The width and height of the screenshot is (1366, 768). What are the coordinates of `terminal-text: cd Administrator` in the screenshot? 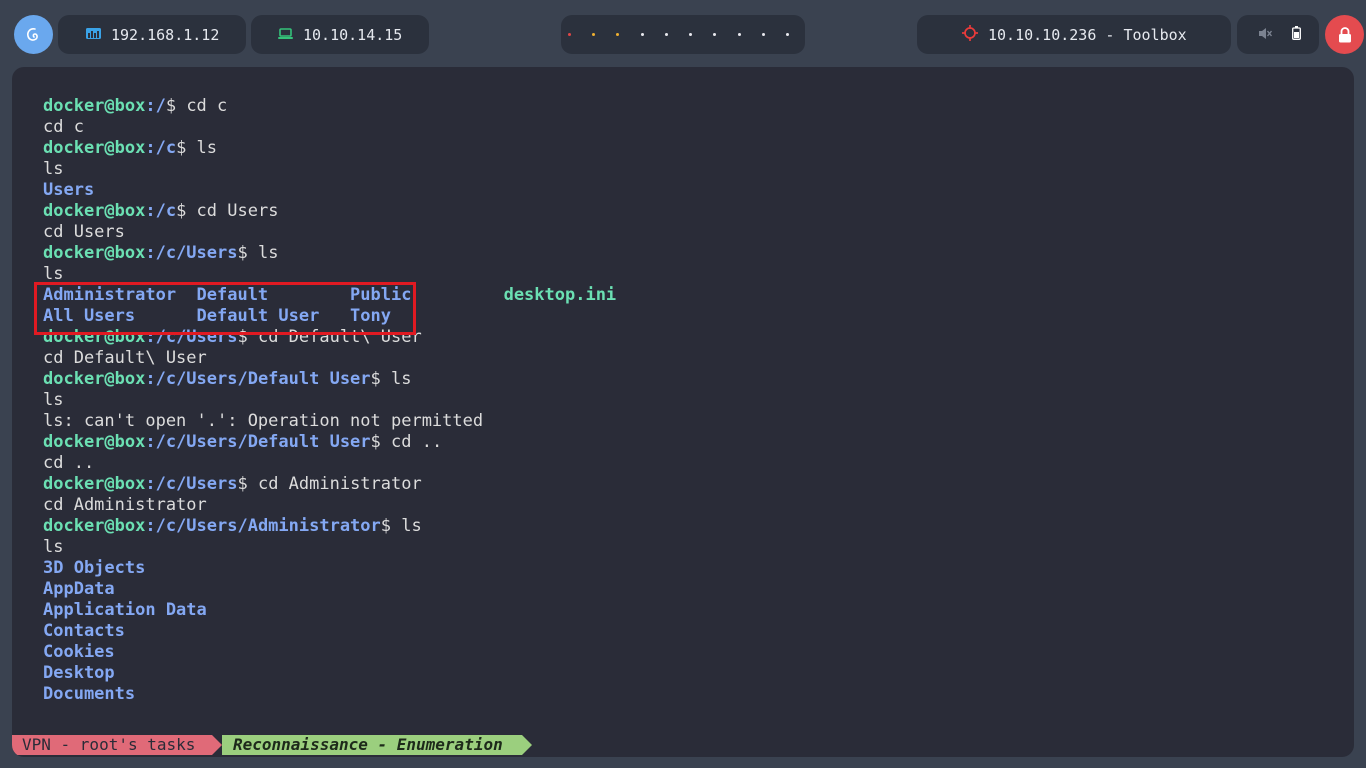 It's located at (125, 505).